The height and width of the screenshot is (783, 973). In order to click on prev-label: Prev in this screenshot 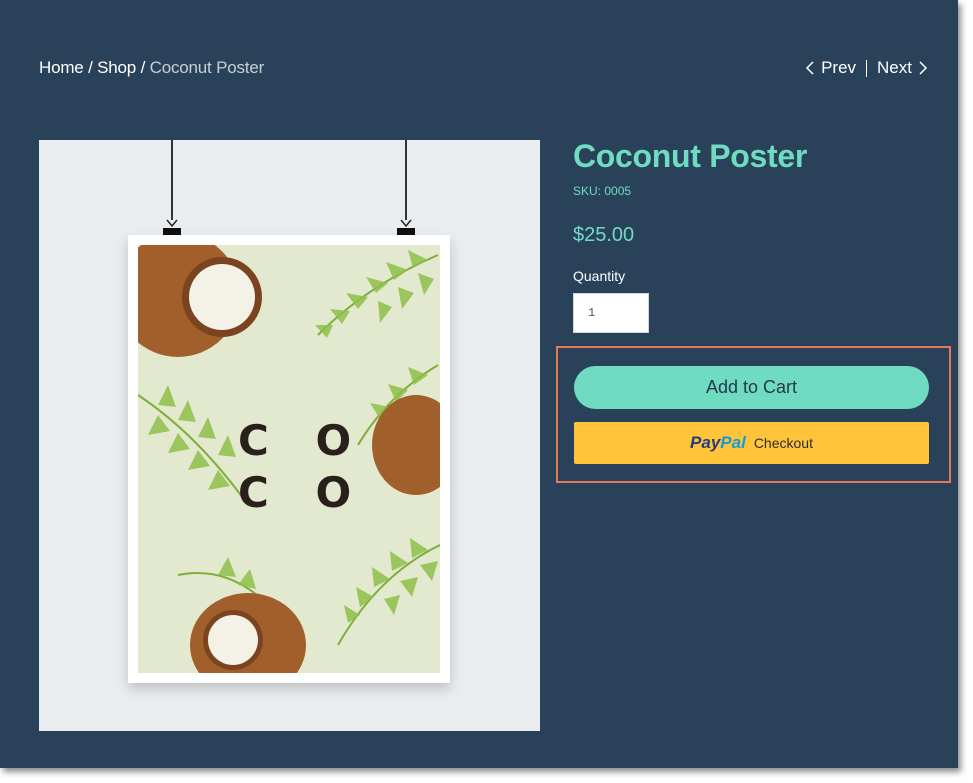, I will do `click(839, 67)`.